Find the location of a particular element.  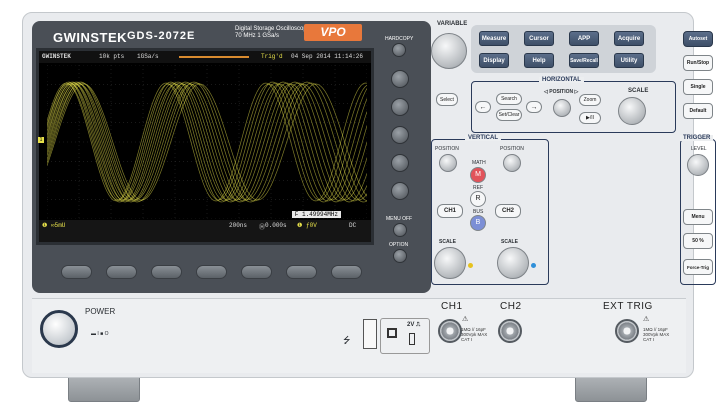

hardcopy-button is located at coordinates (399, 50).